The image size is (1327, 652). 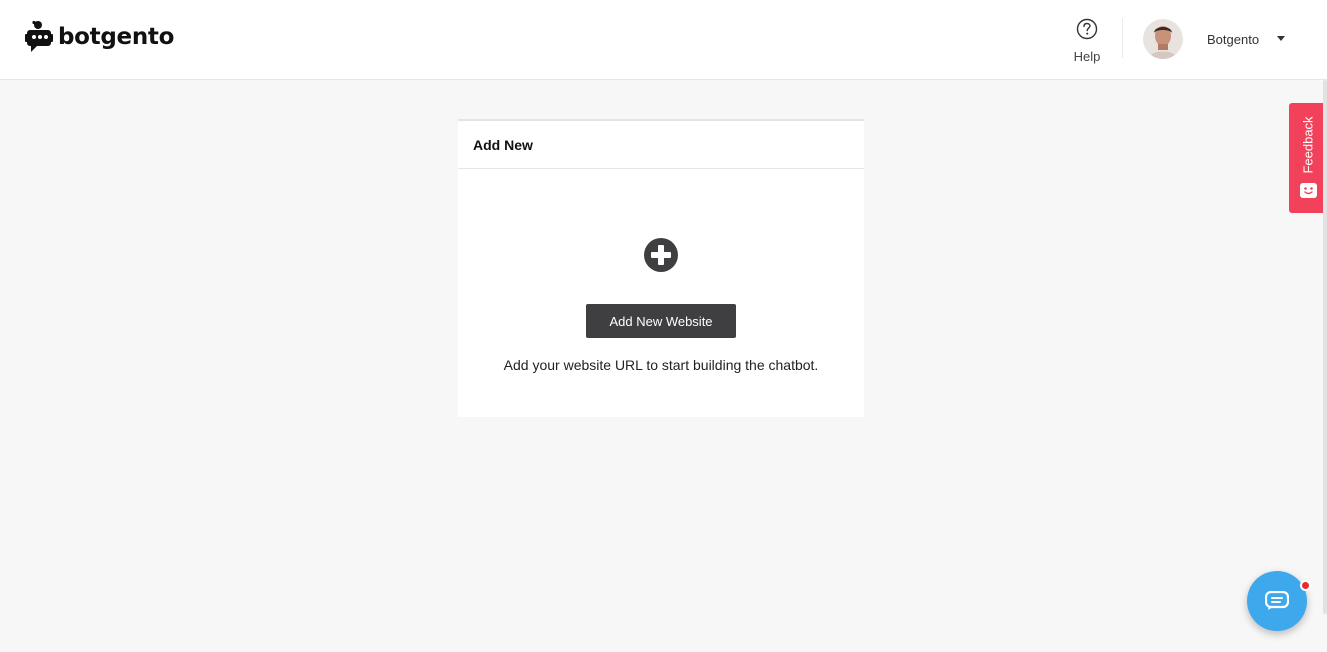 What do you see at coordinates (661, 145) in the screenshot?
I see `card-header: Add New` at bounding box center [661, 145].